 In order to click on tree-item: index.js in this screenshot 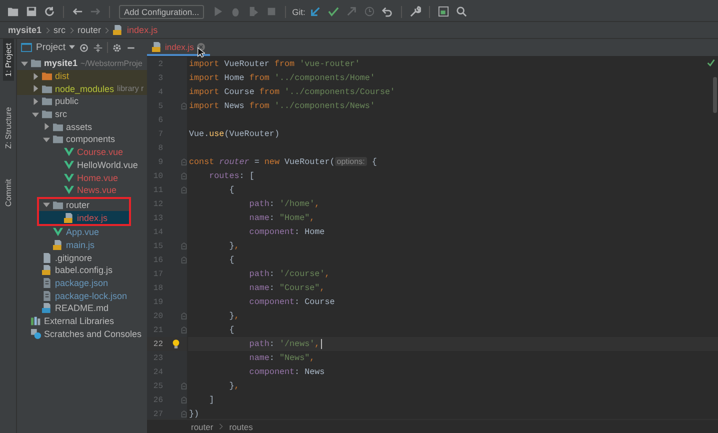, I will do `click(84, 217)`.